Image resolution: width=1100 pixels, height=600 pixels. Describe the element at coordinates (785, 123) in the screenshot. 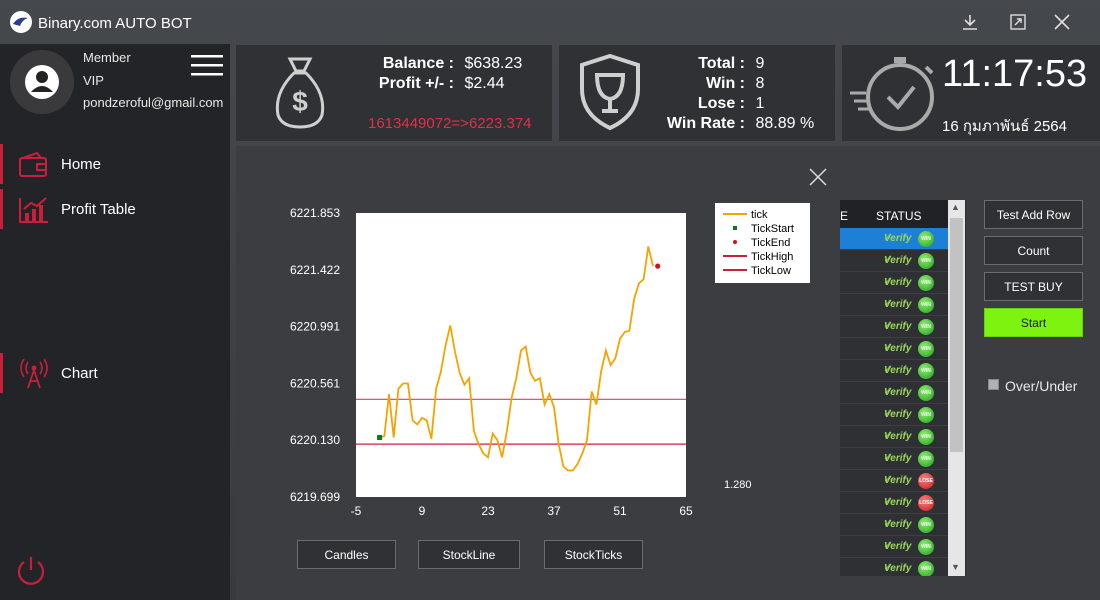

I see `winrate-value: 88.89 %` at that location.